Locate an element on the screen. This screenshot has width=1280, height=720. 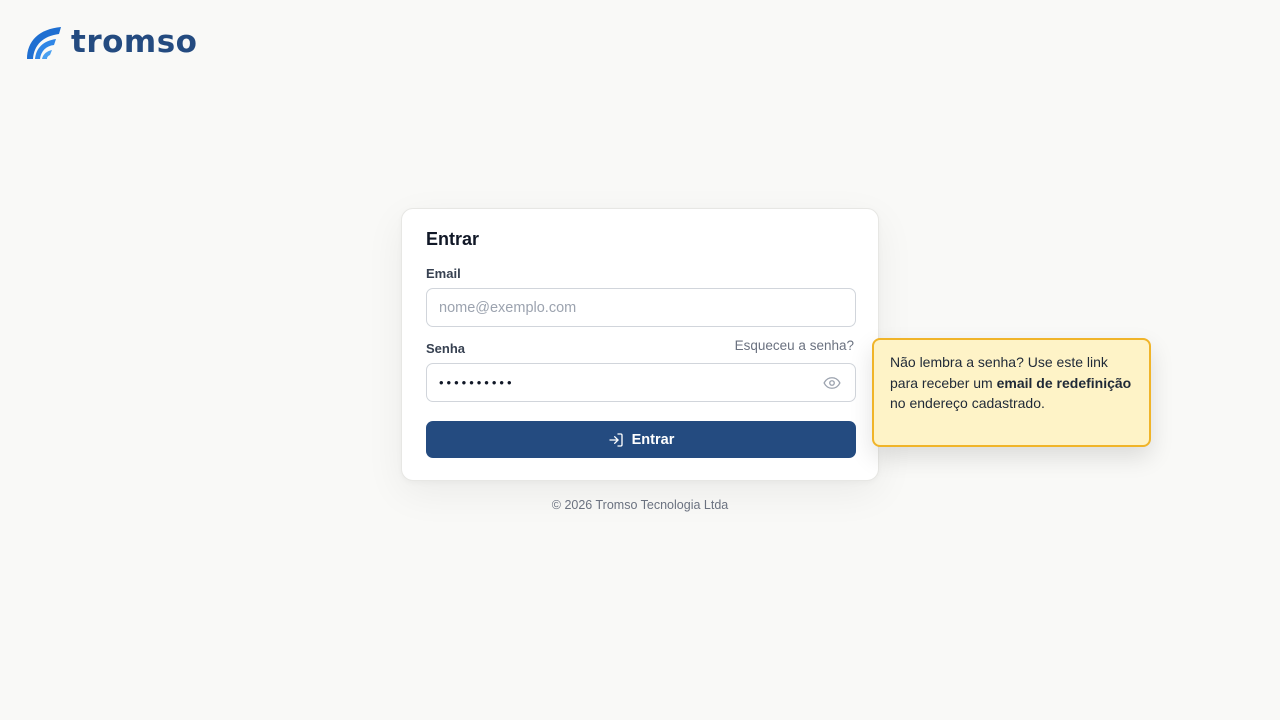
password-label: Senha is located at coordinates (446, 348).